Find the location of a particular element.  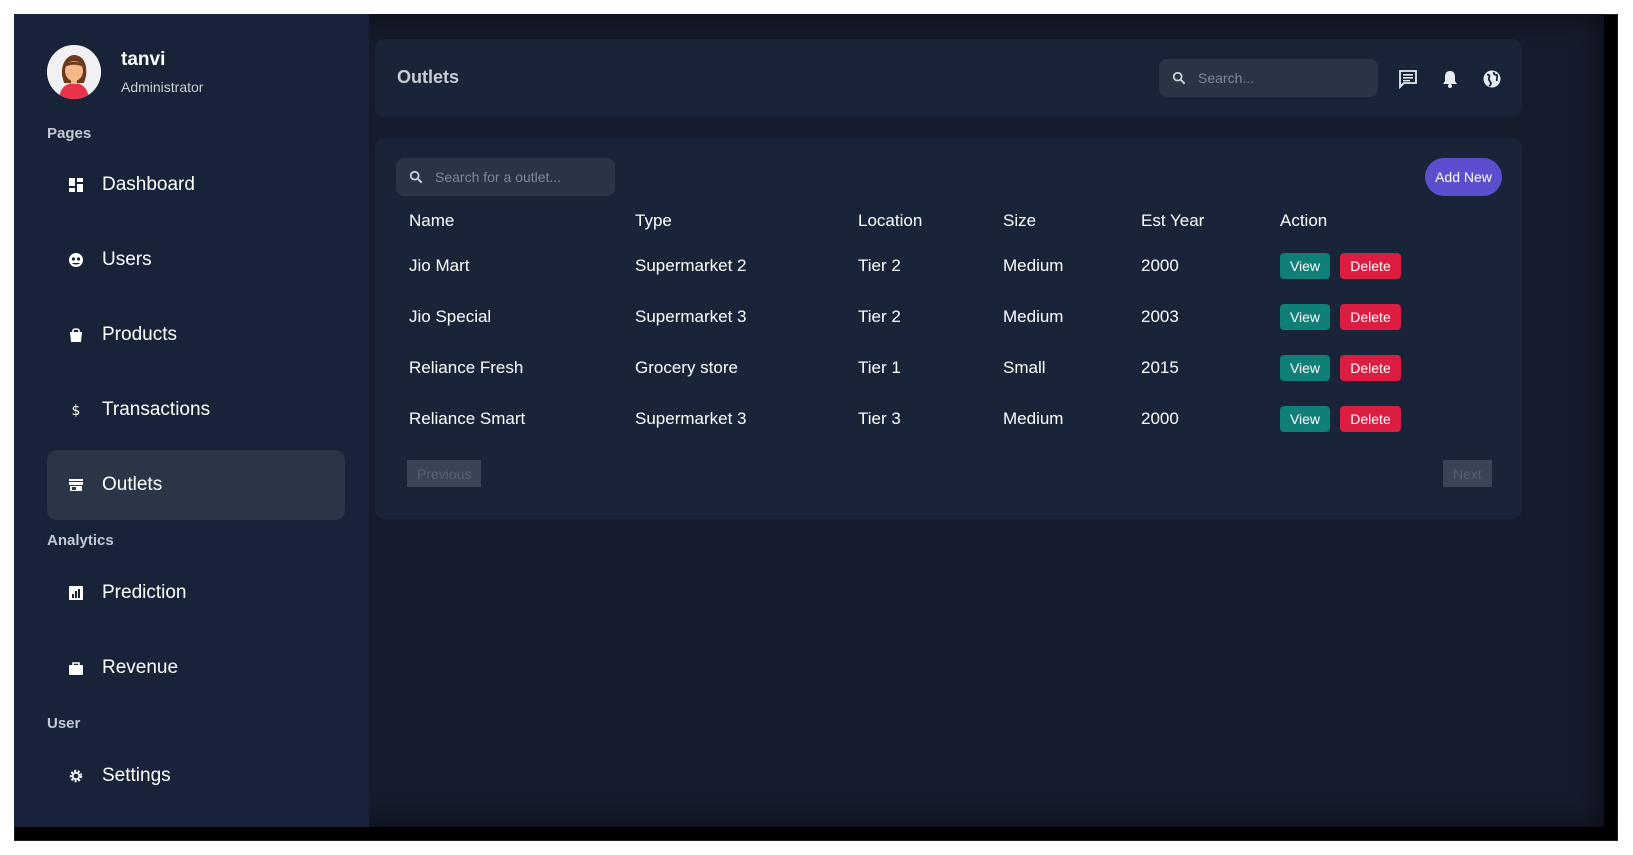

sidebar-item-users: Users is located at coordinates (196, 260).